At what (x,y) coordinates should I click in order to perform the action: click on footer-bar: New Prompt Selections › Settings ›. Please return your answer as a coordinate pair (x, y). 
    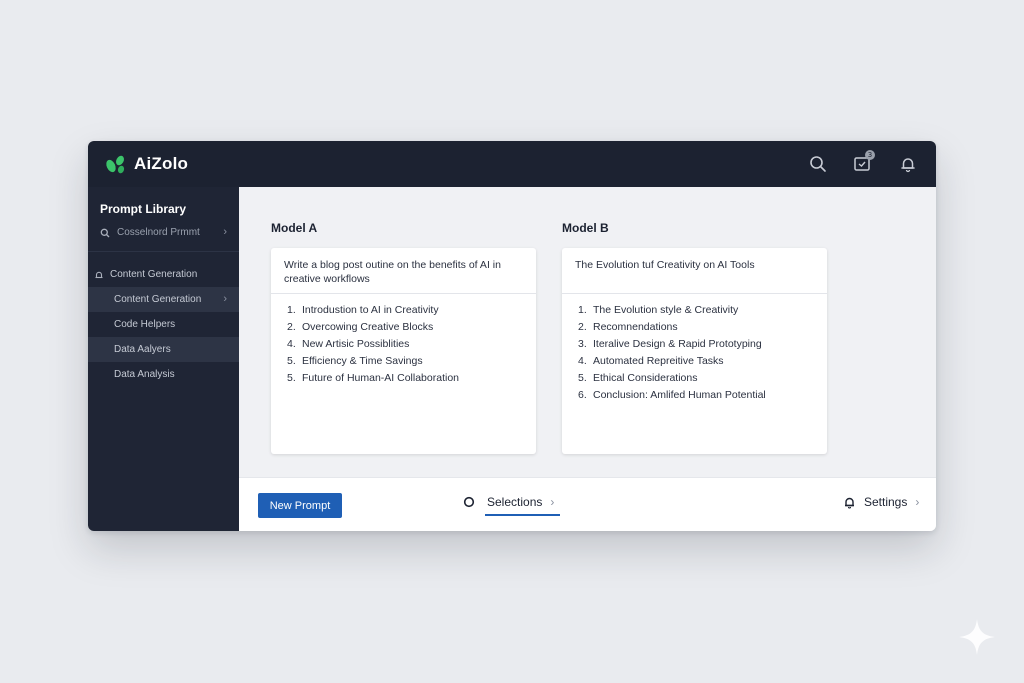
    Looking at the image, I should click on (587, 504).